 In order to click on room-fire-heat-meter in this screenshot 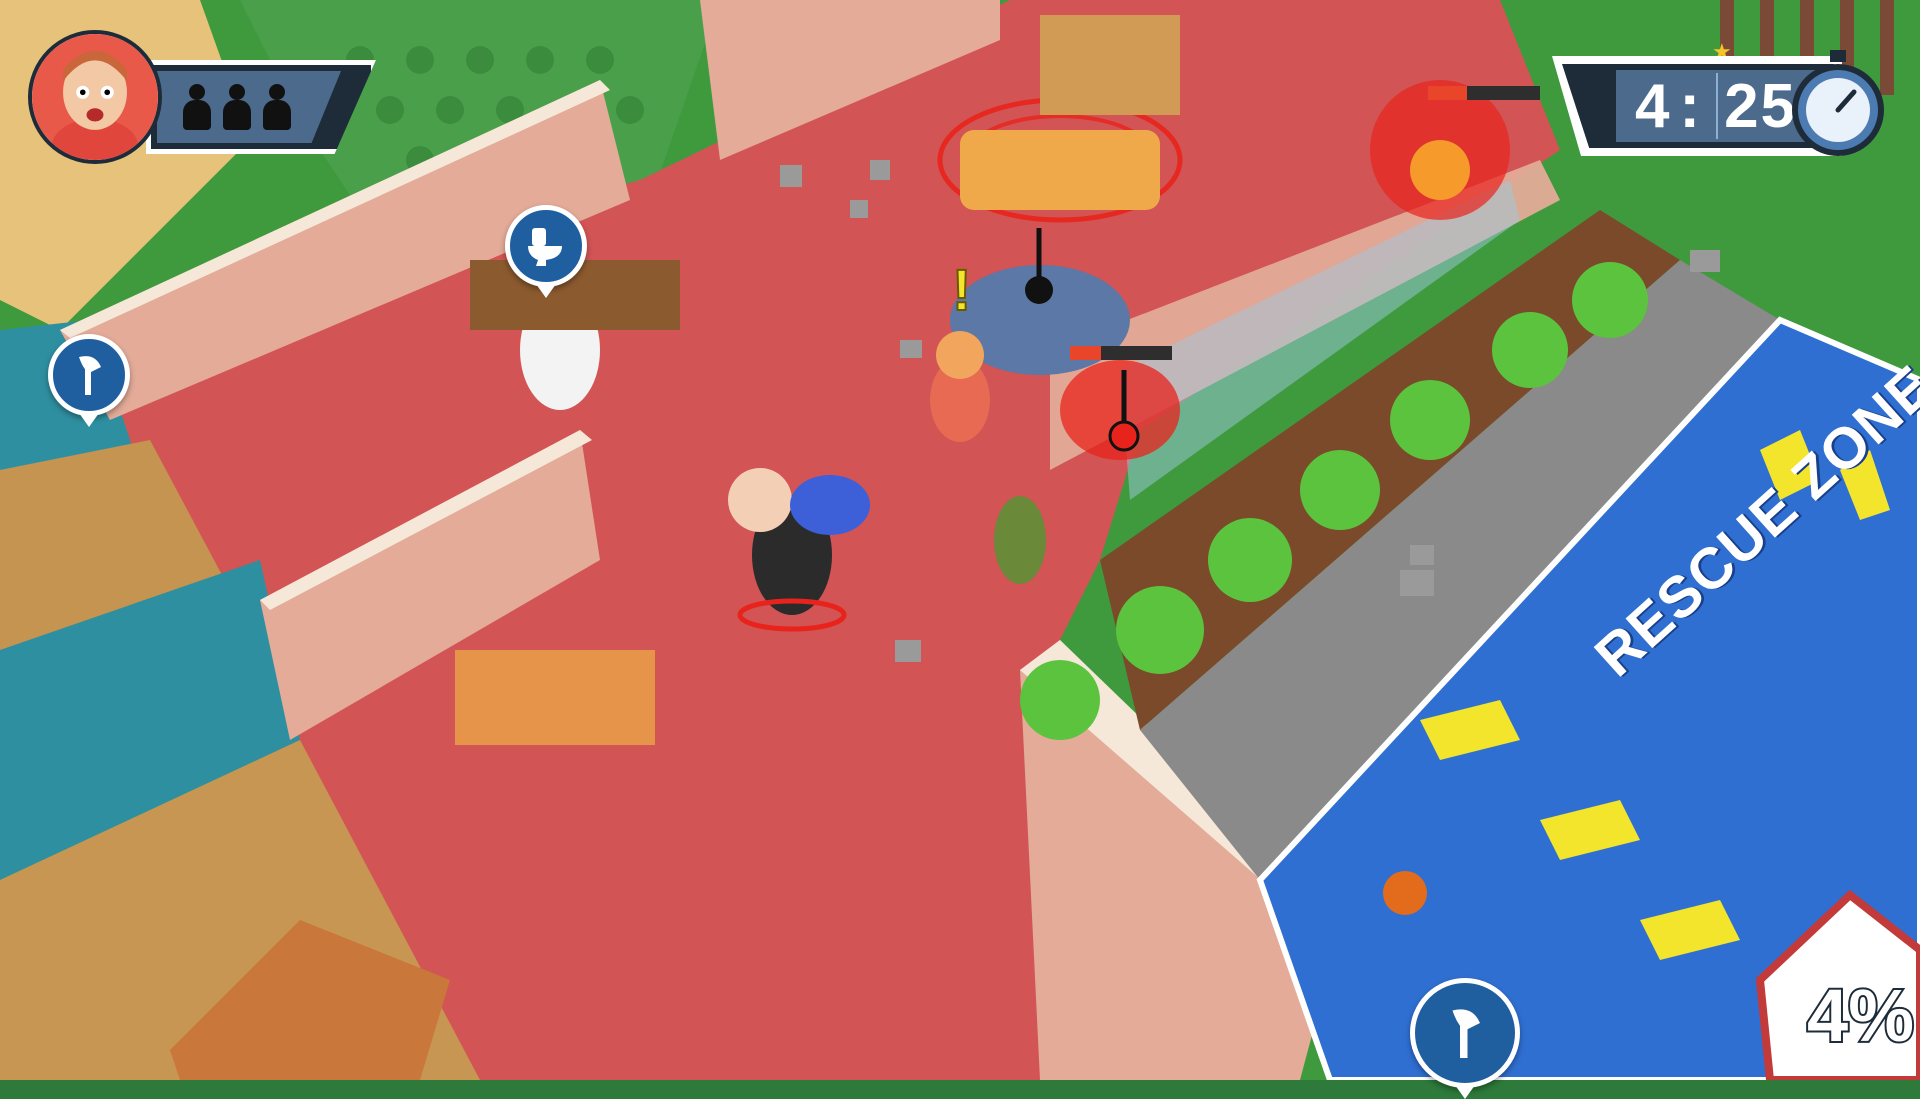, I will do `click(1121, 353)`.